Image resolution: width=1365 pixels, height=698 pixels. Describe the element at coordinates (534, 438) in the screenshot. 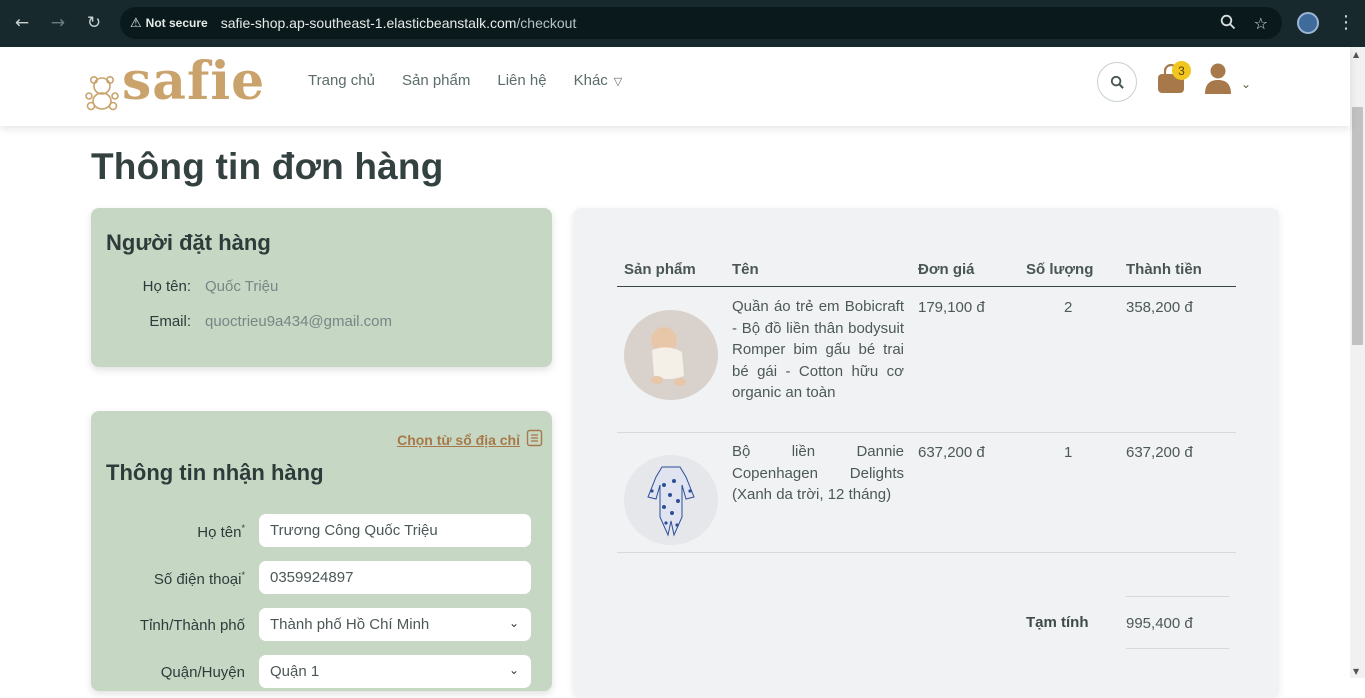

I see `address-book-icon` at that location.